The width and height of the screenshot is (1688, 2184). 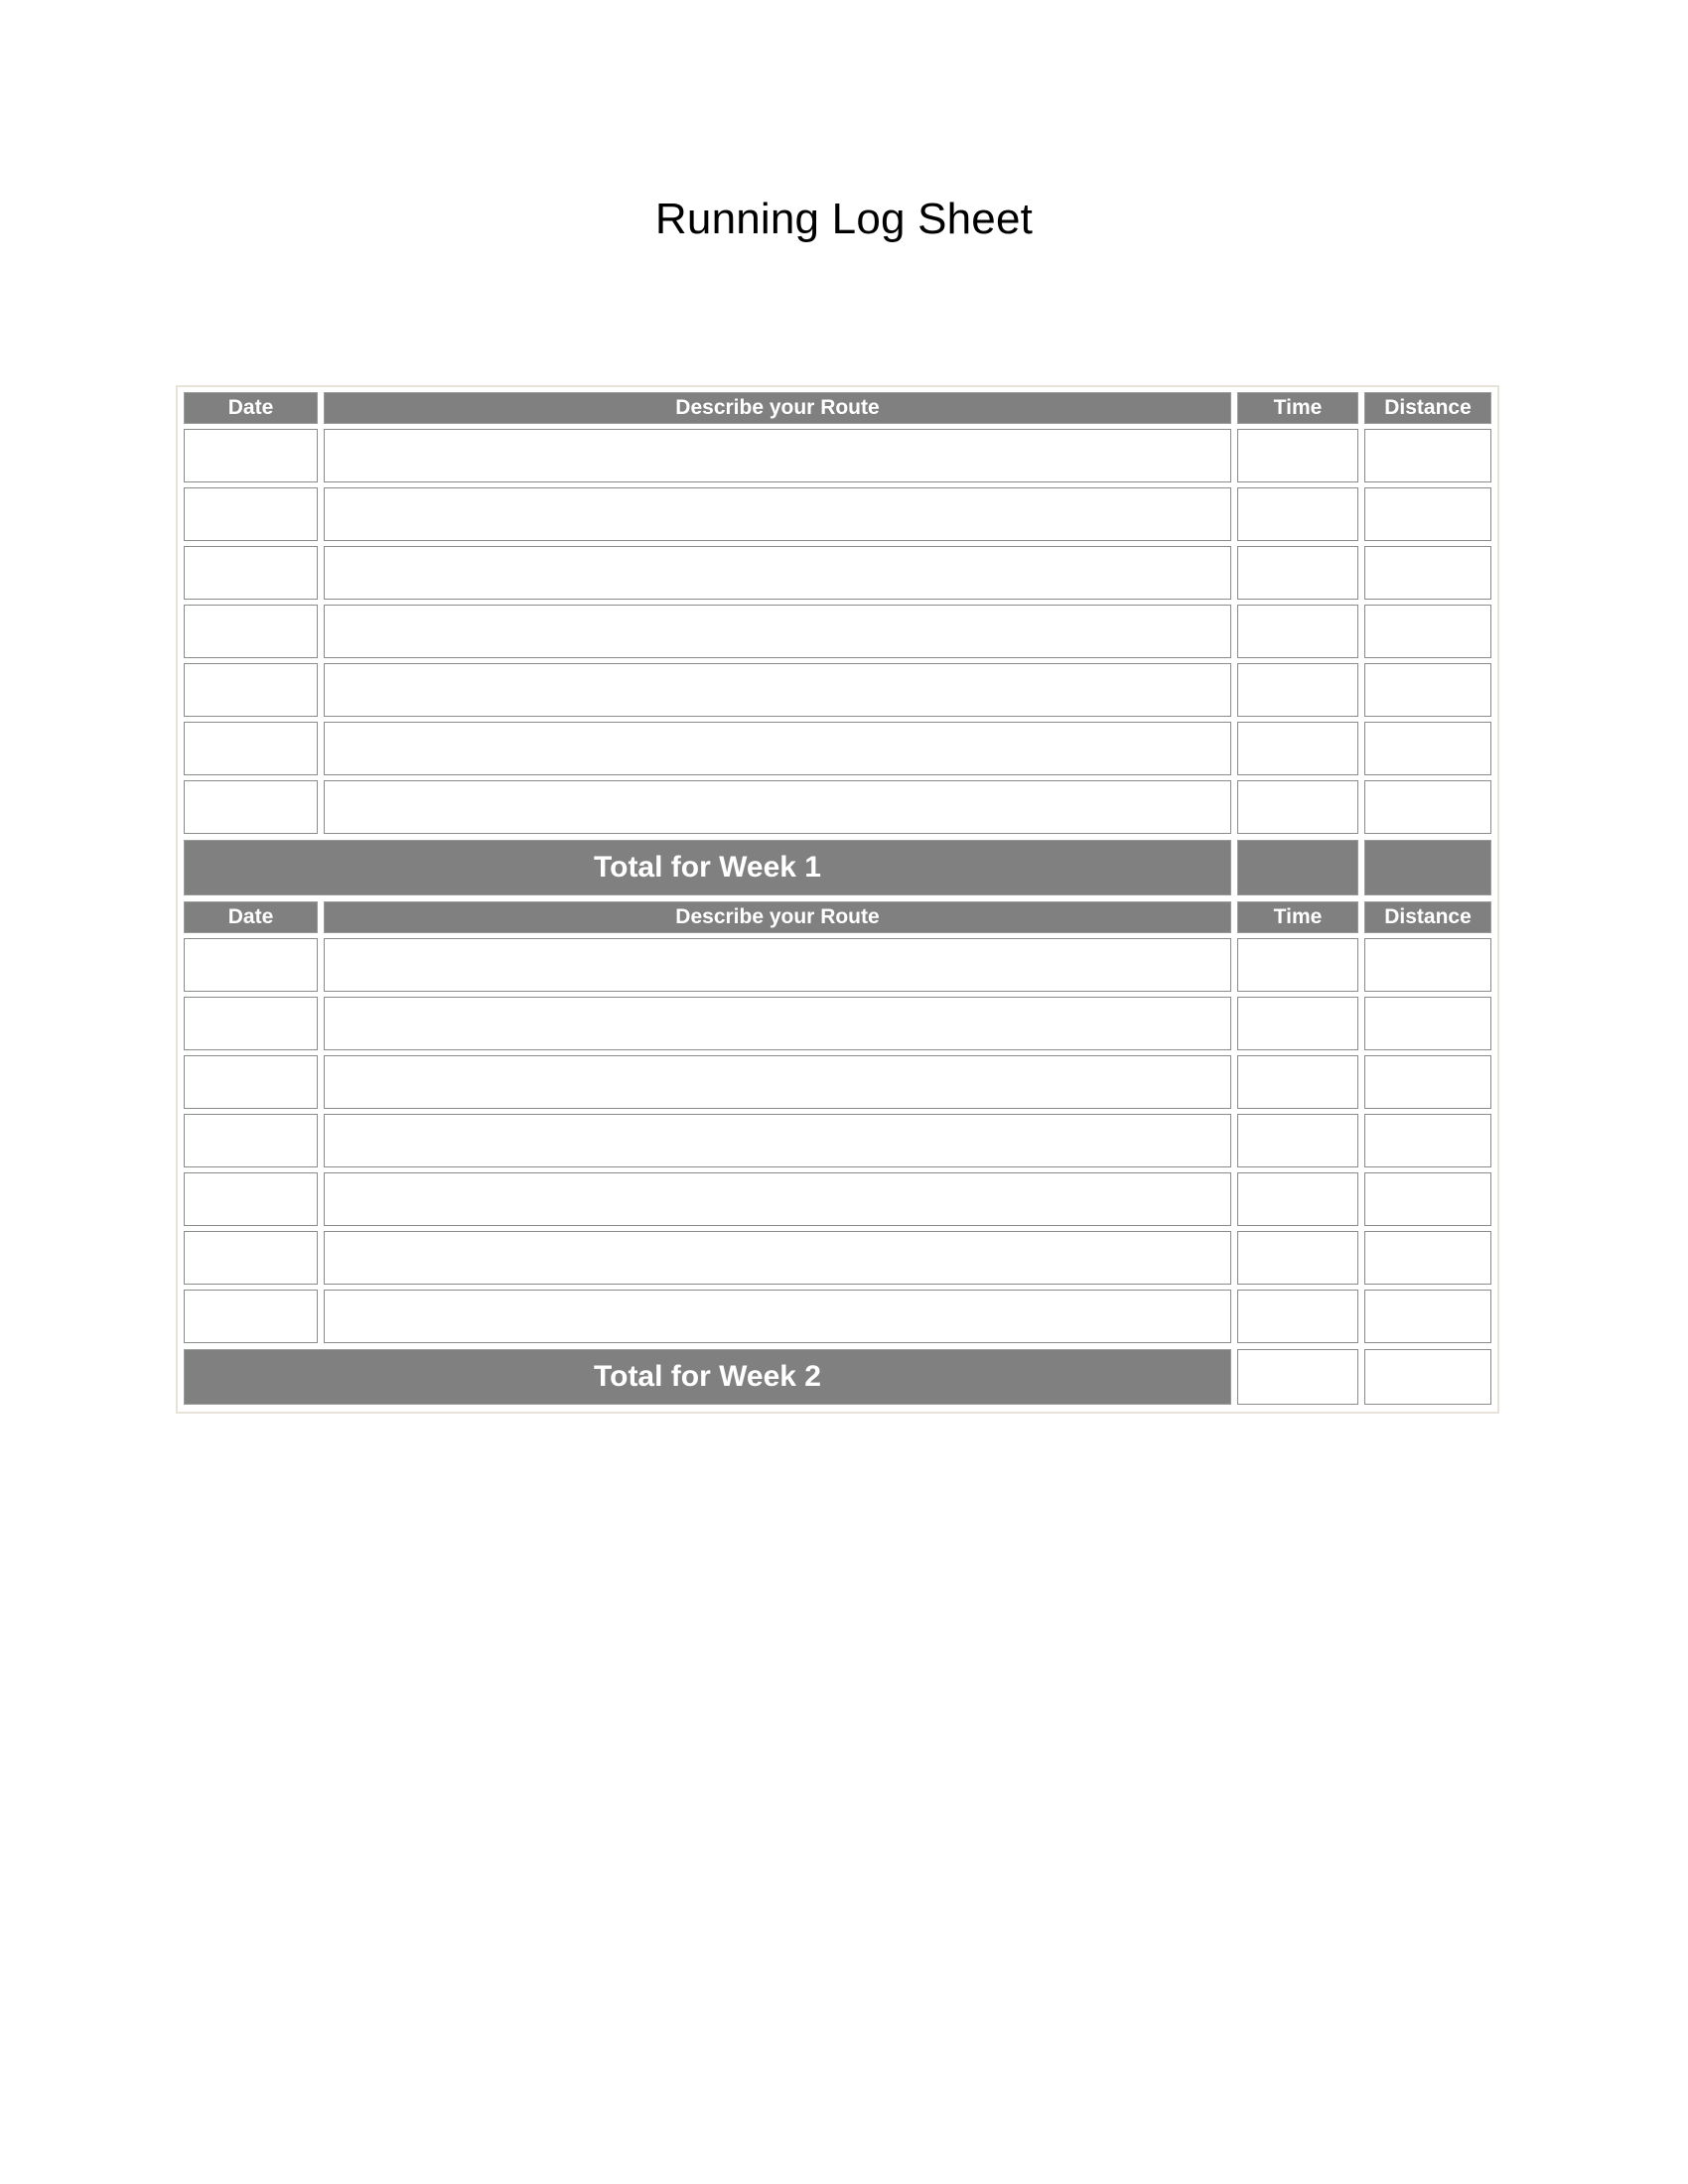 What do you see at coordinates (844, 219) in the screenshot?
I see `page-title: Running Log Sheet` at bounding box center [844, 219].